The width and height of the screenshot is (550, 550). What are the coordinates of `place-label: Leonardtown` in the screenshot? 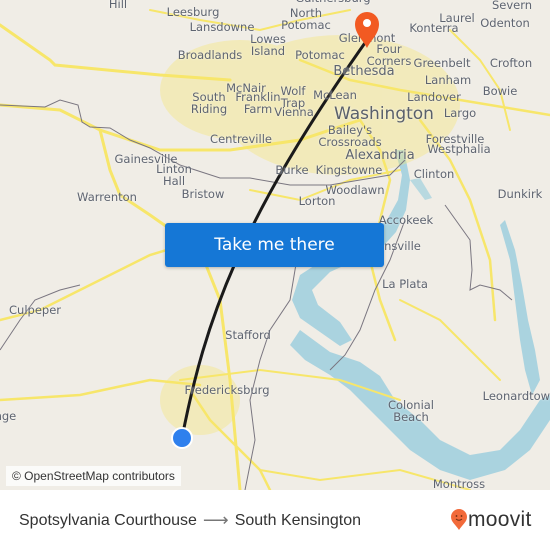 It's located at (516, 396).